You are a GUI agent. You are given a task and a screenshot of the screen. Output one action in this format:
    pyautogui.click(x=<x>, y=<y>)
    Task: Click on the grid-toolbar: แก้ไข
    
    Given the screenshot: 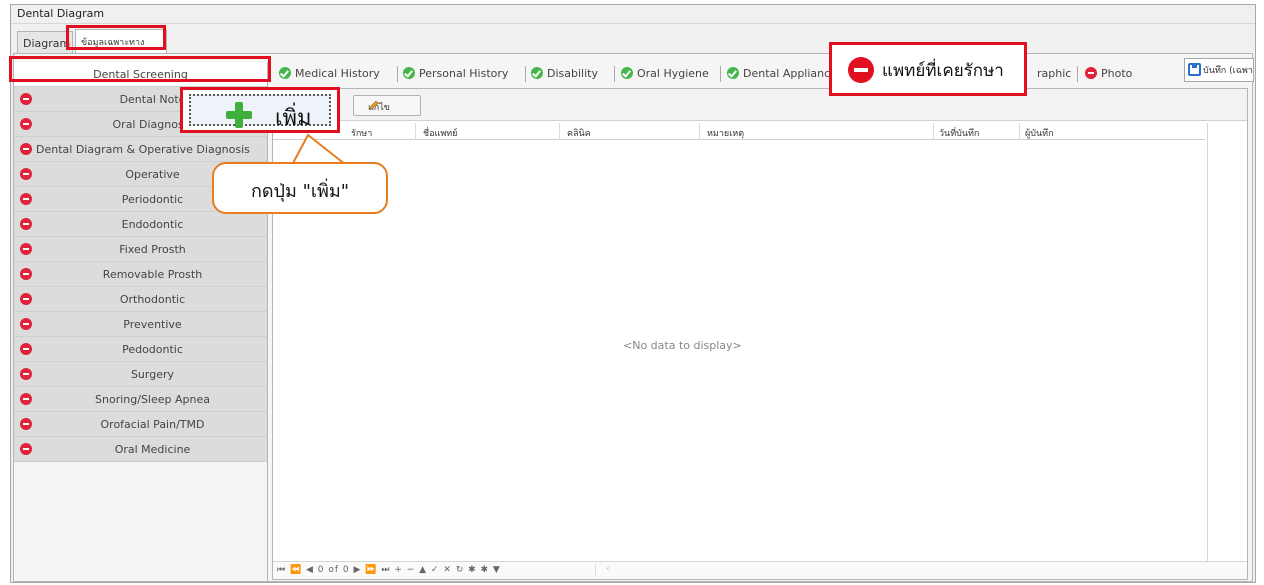 What is the action you would take?
    pyautogui.click(x=760, y=105)
    